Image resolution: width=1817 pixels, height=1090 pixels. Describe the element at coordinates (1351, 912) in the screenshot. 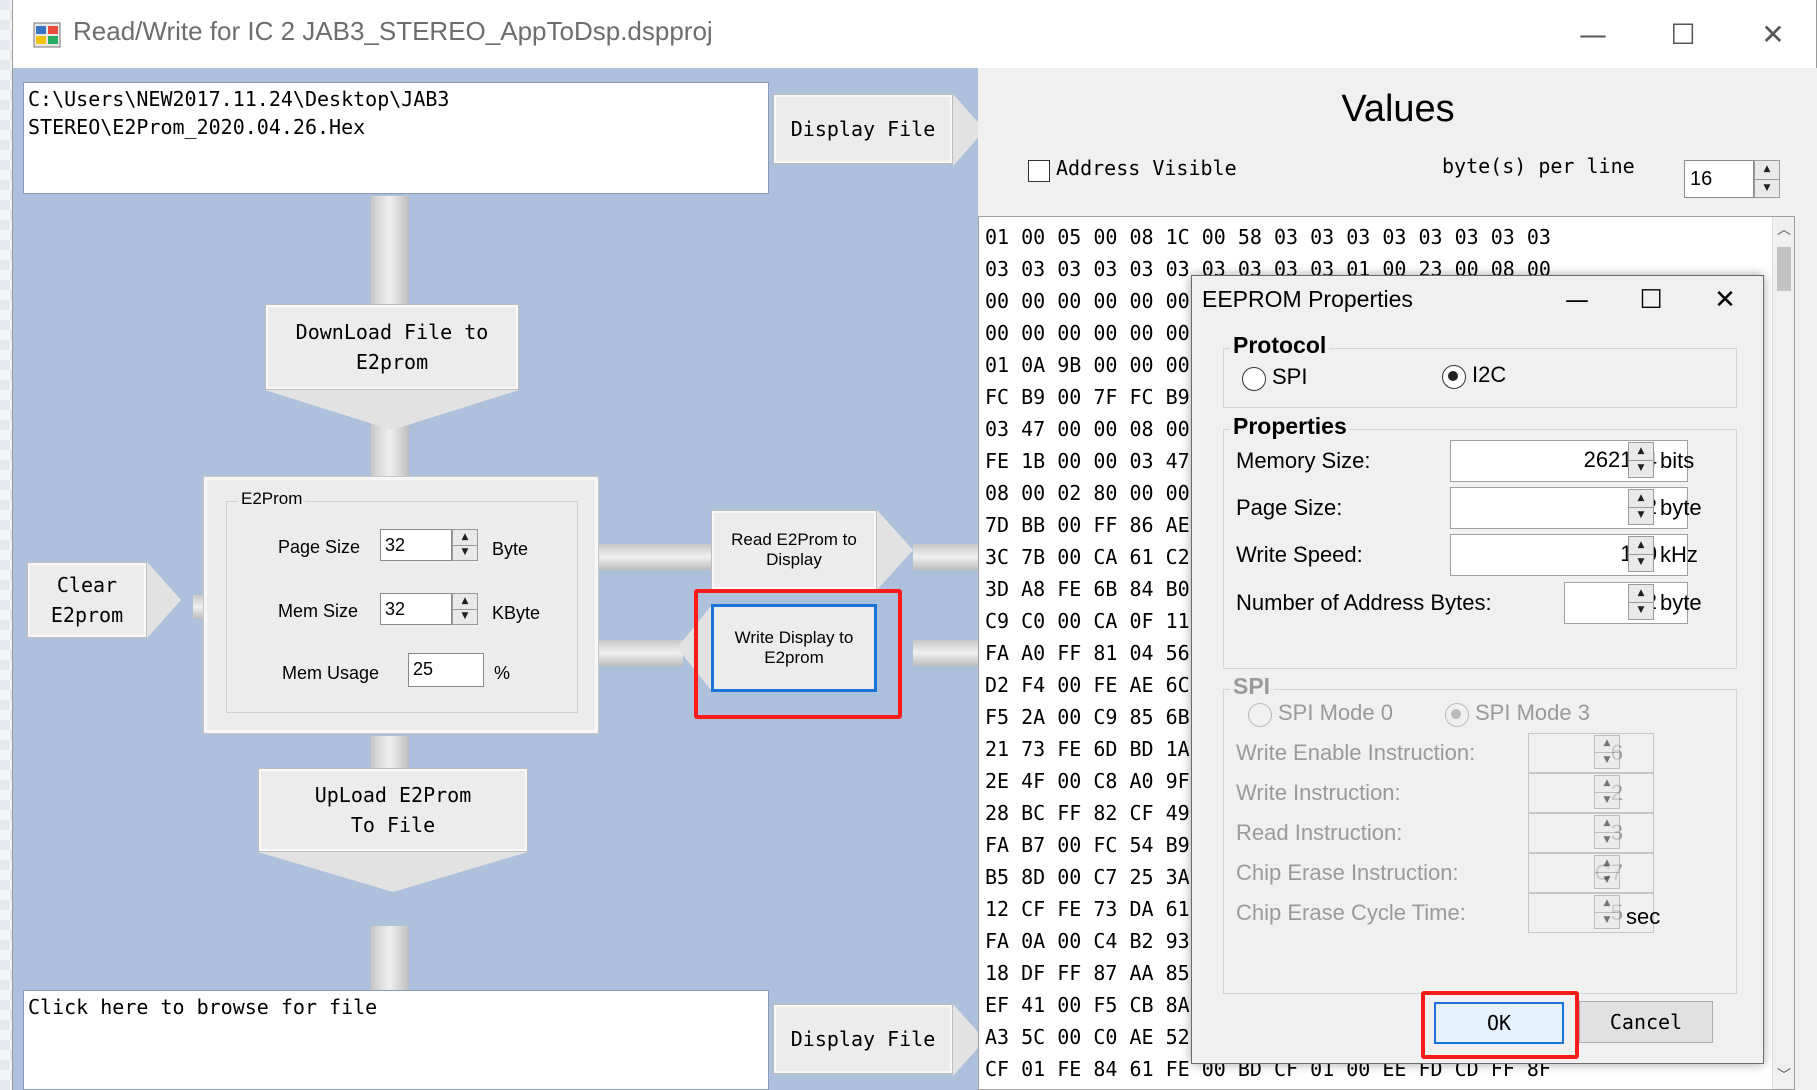

I see `chip-erase-cycle-label: Chip Erase Cycle Time:` at that location.